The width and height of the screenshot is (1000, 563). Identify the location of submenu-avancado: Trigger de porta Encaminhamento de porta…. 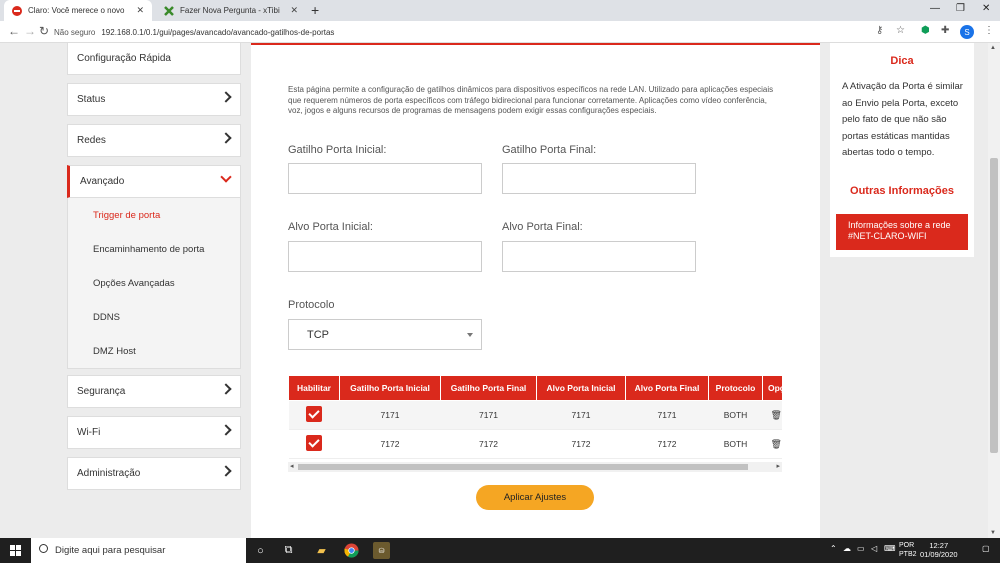
(154, 283).